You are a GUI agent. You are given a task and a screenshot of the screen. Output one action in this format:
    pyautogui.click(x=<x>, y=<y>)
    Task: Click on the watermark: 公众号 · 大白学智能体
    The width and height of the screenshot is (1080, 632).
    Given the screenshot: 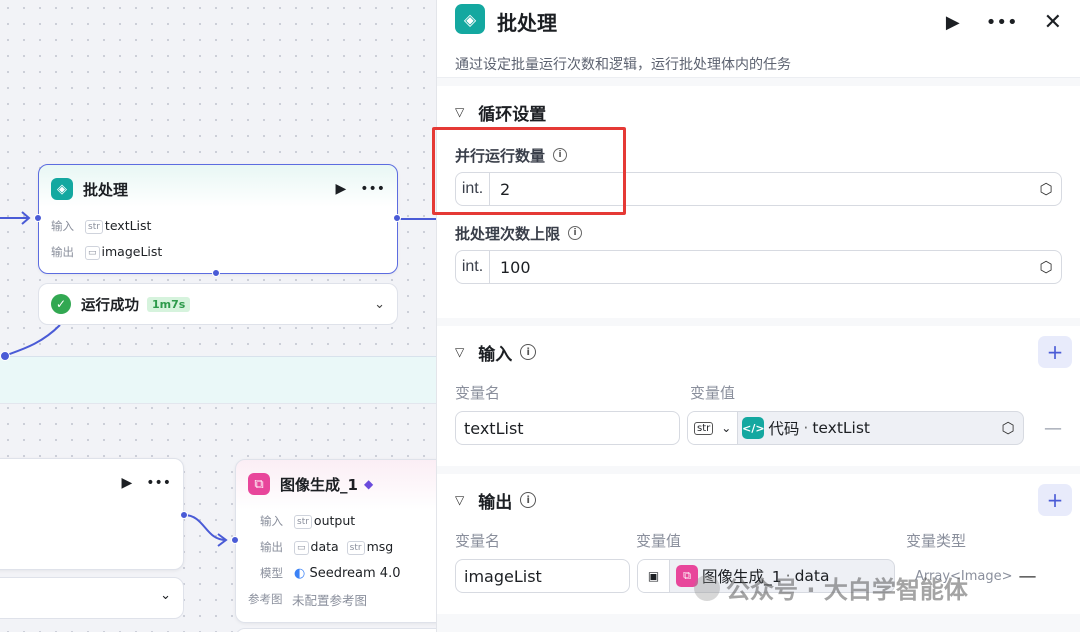 What is the action you would take?
    pyautogui.click(x=831, y=587)
    